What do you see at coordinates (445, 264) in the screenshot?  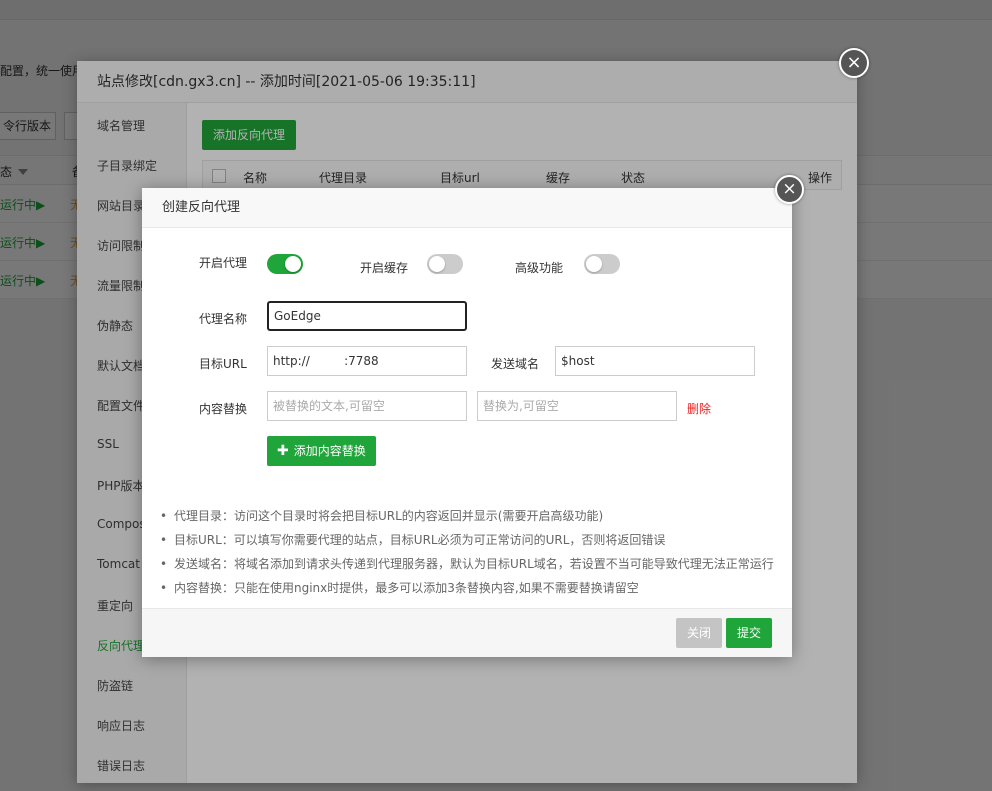 I see `enable-cache-toggle` at bounding box center [445, 264].